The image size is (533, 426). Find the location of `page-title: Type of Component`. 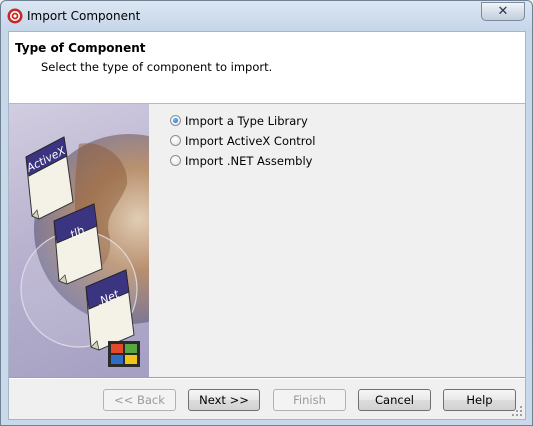

page-title: Type of Component is located at coordinates (80, 48).